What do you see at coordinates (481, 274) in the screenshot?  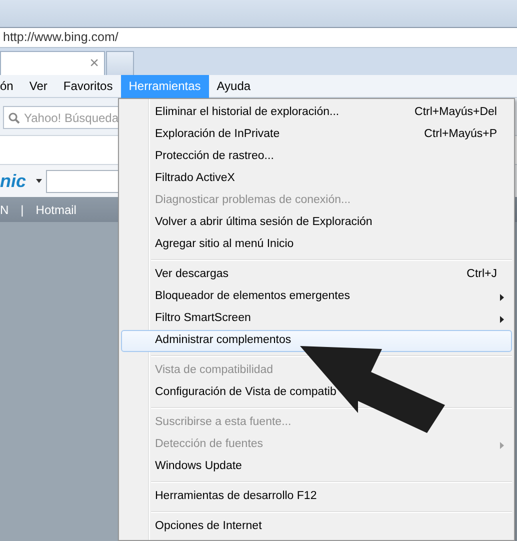 I see `shortcut-label: Ctrl+J` at bounding box center [481, 274].